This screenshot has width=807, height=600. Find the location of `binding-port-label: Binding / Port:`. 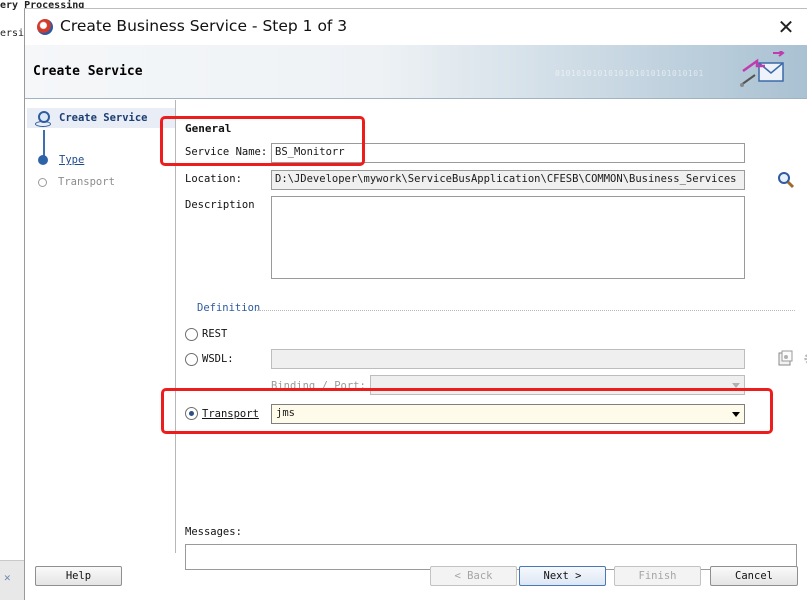

binding-port-label: Binding / Port: is located at coordinates (318, 386).